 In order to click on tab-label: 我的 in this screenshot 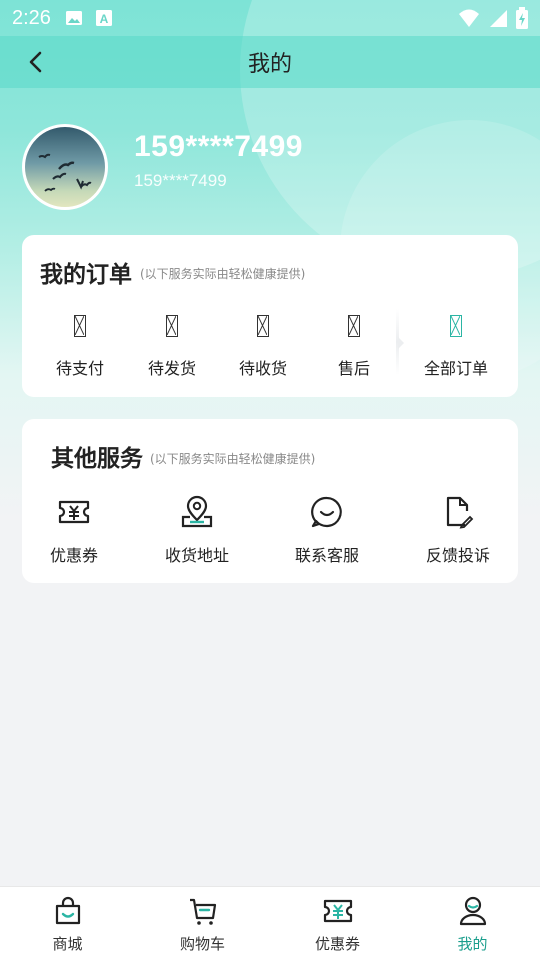, I will do `click(472, 944)`.